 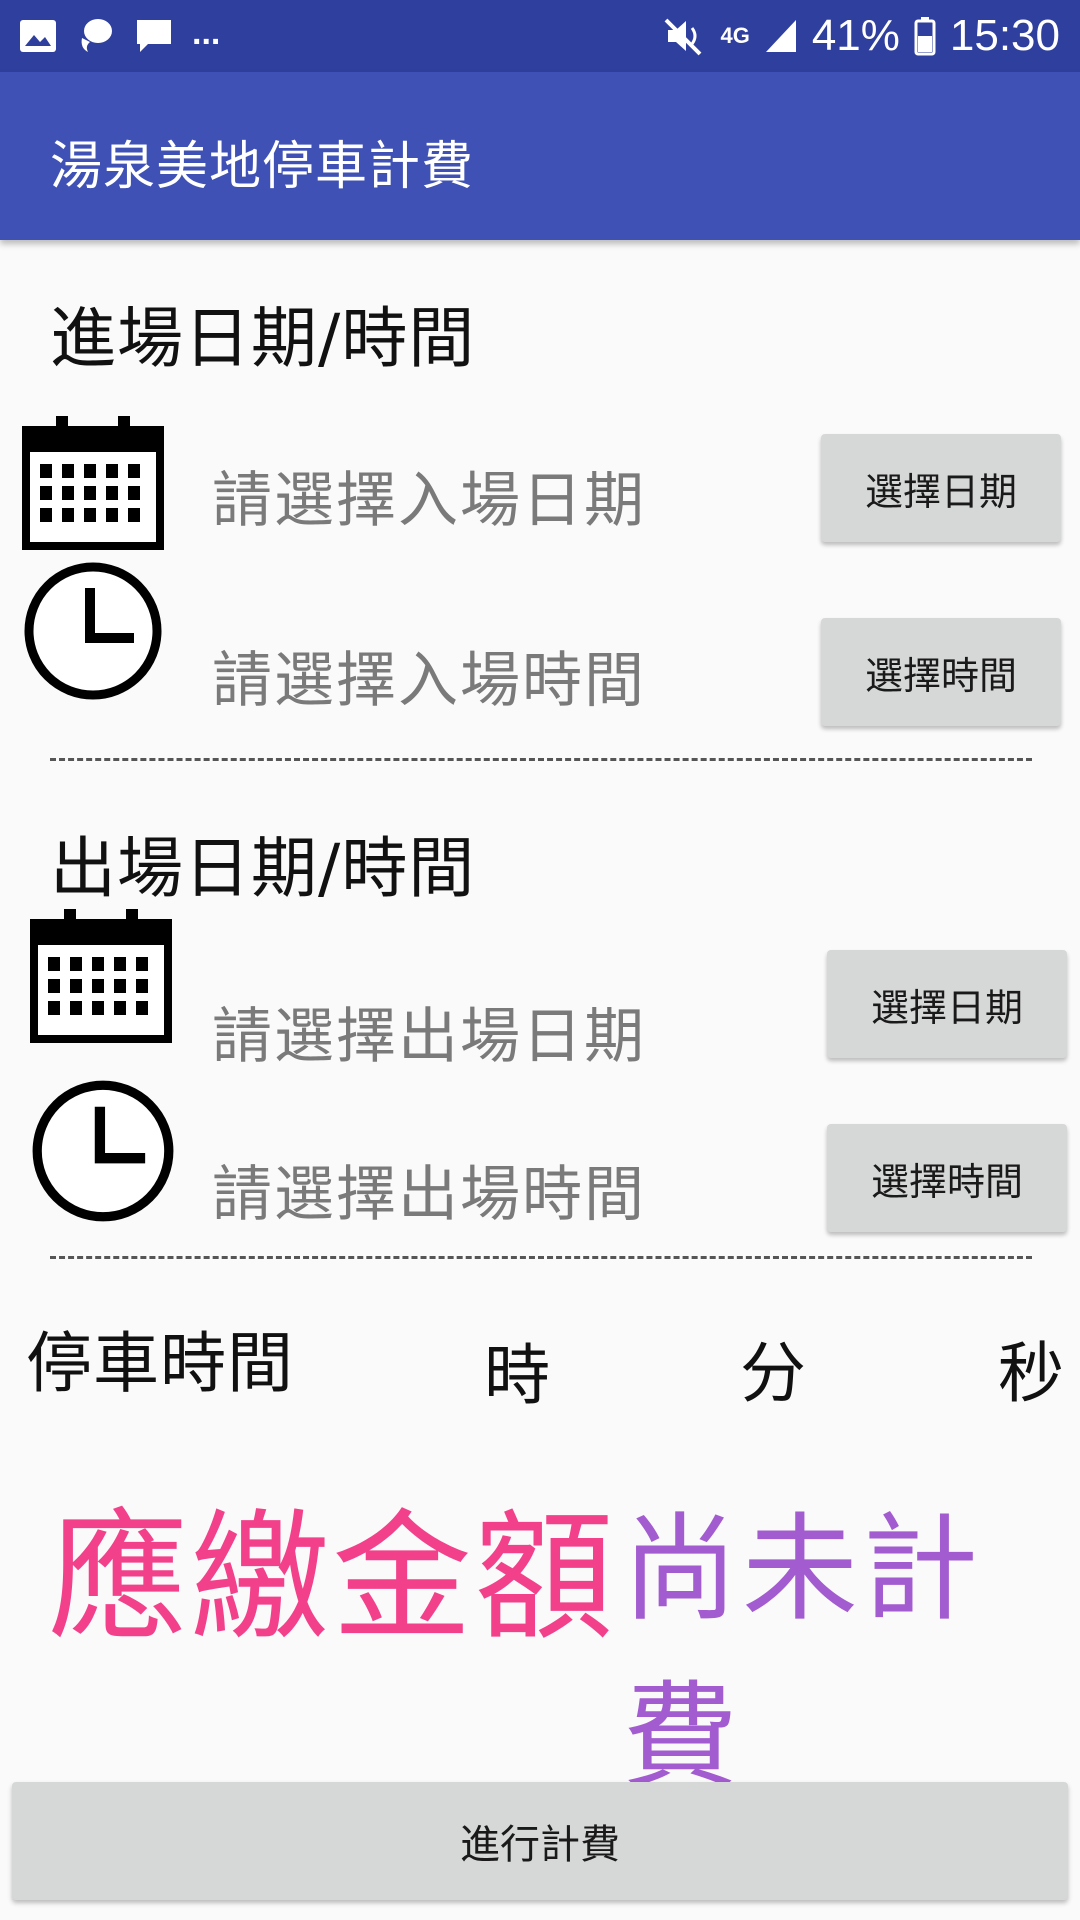 I want to click on battery-percent: 41%, so click(x=855, y=35).